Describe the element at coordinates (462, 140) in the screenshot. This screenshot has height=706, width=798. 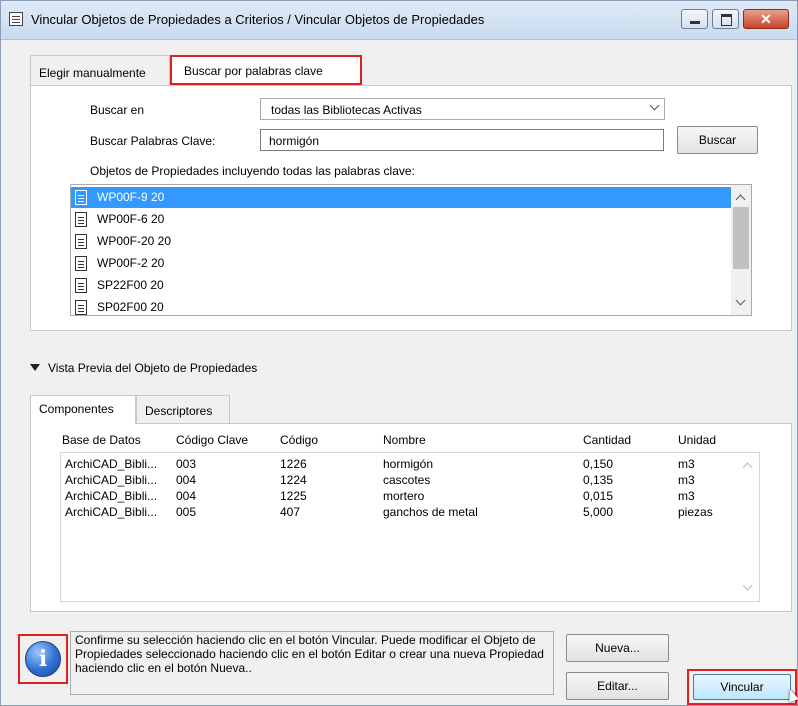
I see `keywords-input: hormigón` at that location.